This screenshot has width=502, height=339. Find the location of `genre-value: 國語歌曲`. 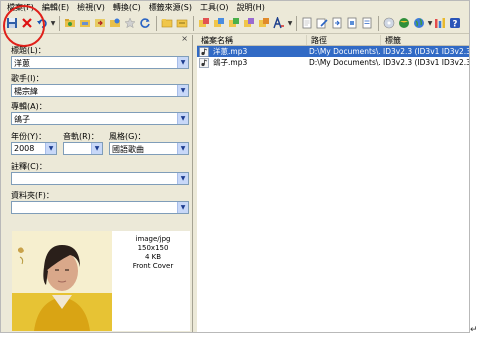

genre-value: 國語歌曲 is located at coordinates (128, 149).